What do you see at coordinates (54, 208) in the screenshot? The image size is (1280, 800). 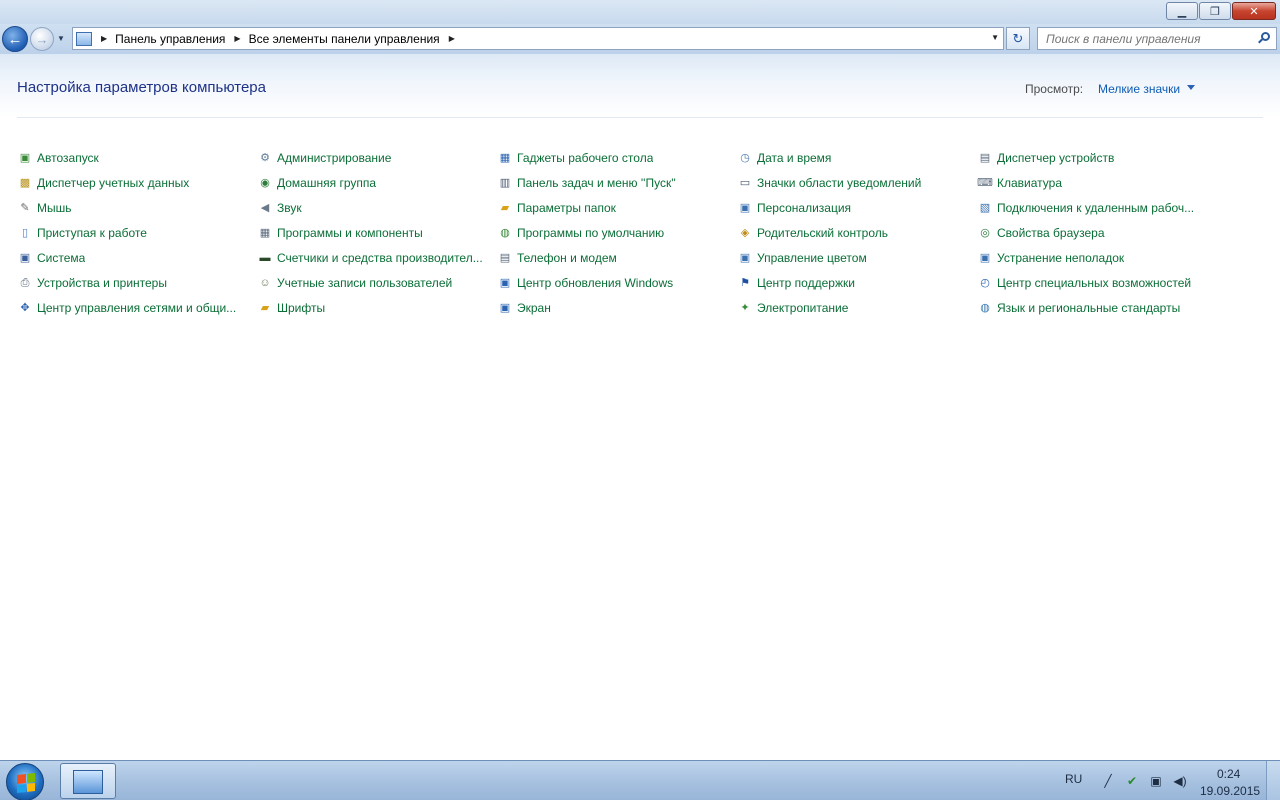 I see `control-panel-item-label: Мышь` at bounding box center [54, 208].